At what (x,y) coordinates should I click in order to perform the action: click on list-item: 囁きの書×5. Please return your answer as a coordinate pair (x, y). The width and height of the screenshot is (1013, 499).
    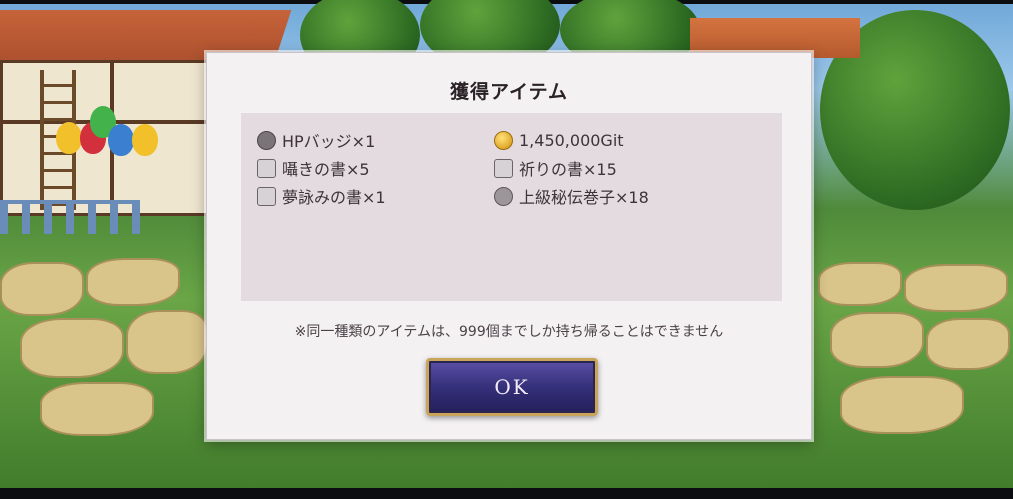
    Looking at the image, I should click on (313, 168).